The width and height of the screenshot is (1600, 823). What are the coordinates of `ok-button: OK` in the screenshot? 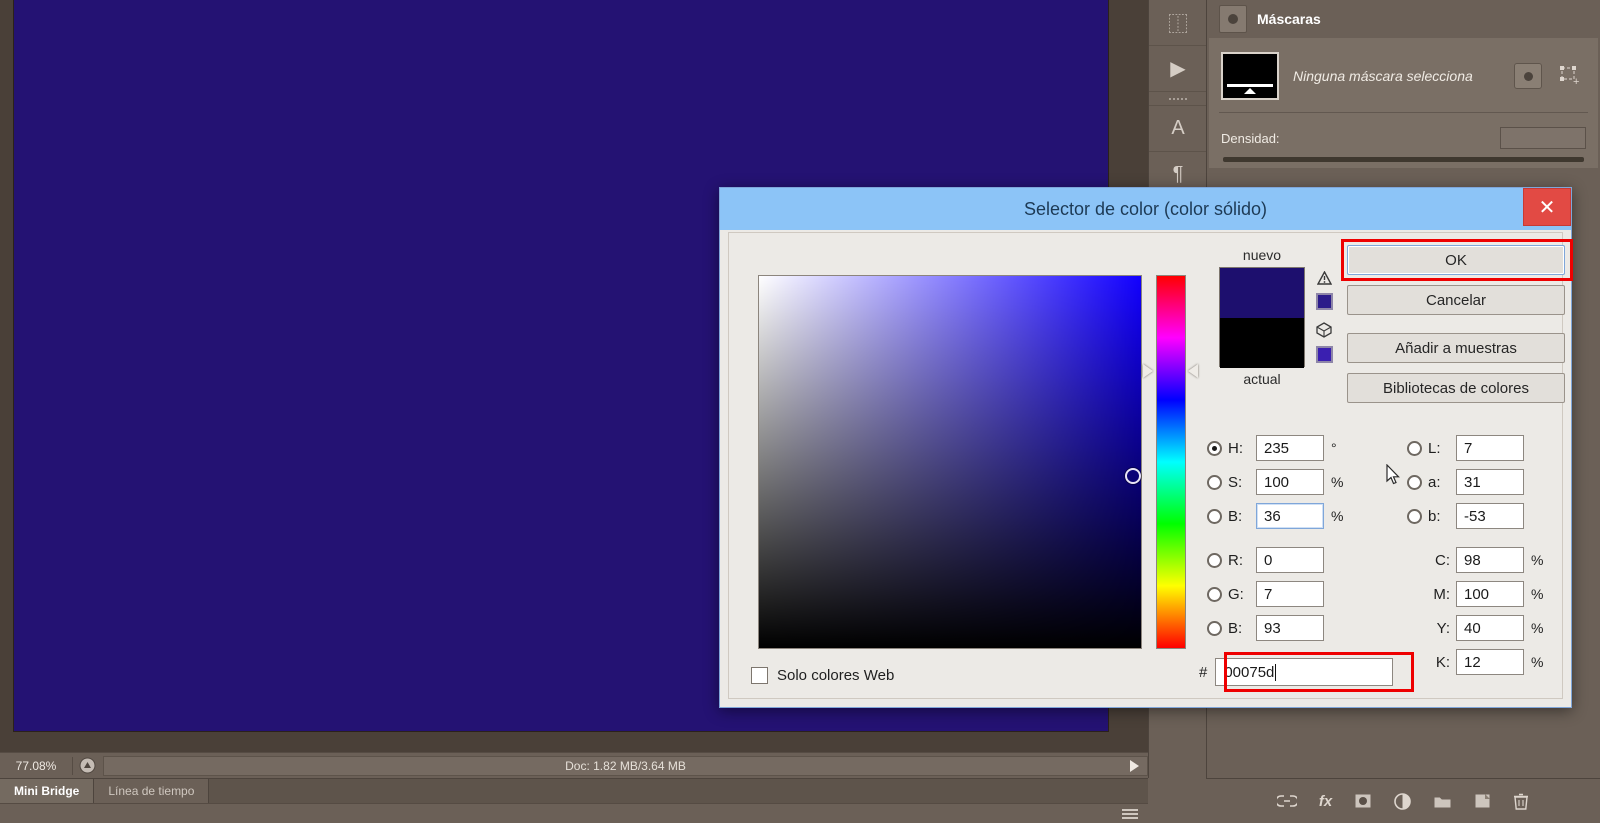 It's located at (1456, 260).